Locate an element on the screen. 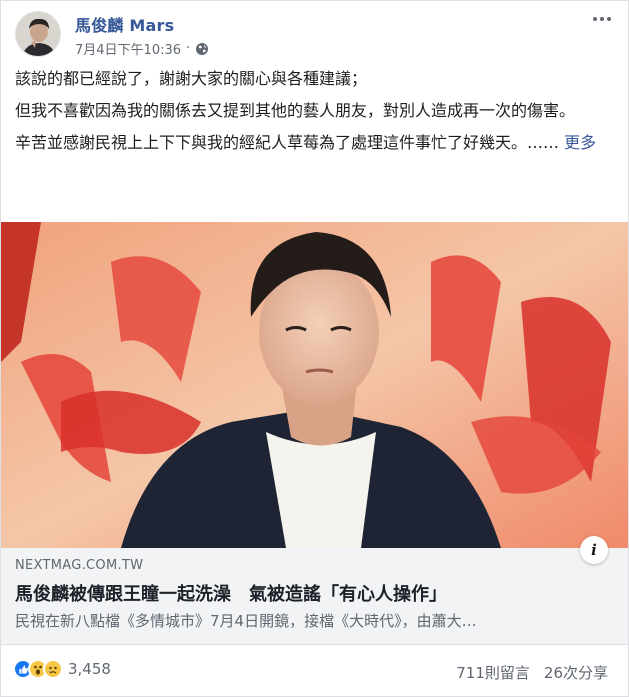 The width and height of the screenshot is (629, 697). reaction-count: 3,458 is located at coordinates (89, 669).